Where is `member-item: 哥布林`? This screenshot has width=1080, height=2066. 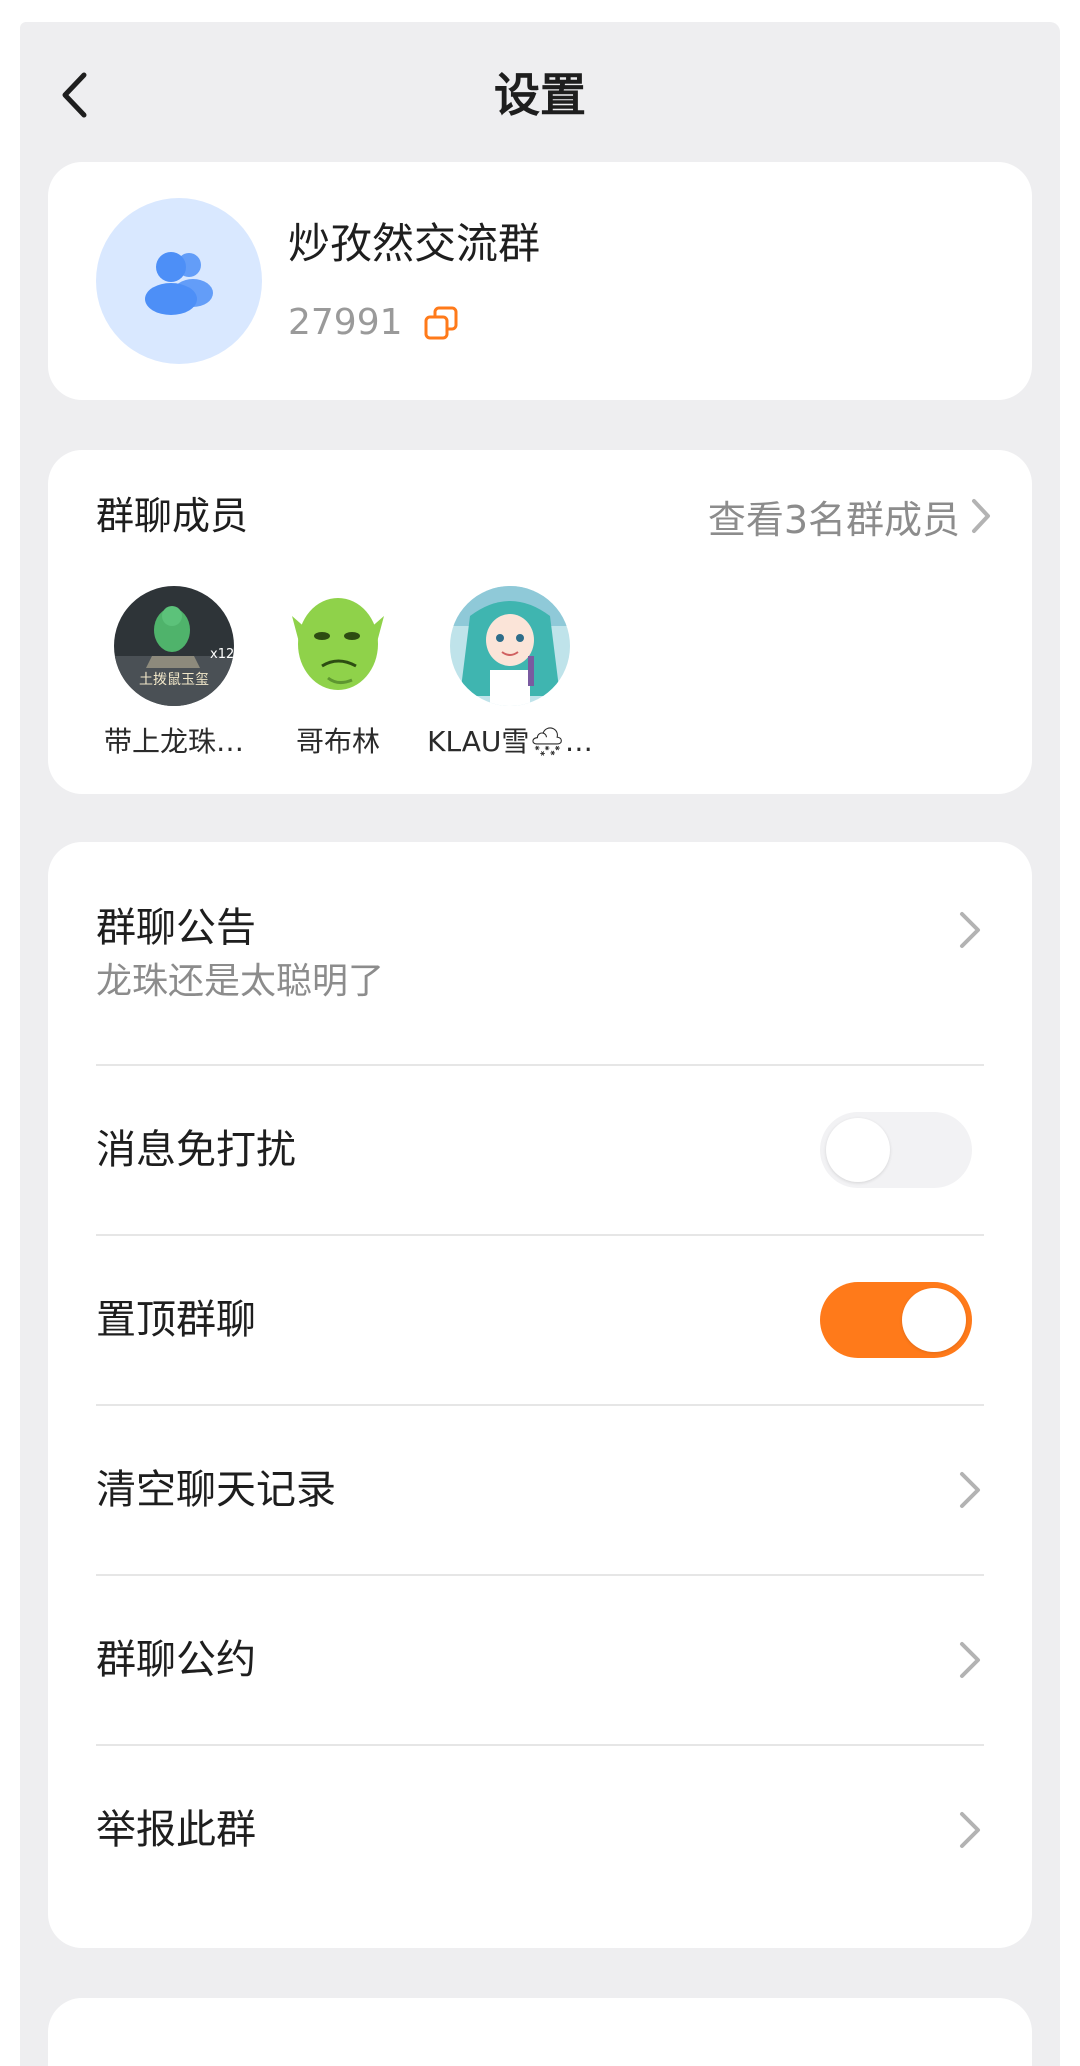
member-item: 哥布林 is located at coordinates (338, 673).